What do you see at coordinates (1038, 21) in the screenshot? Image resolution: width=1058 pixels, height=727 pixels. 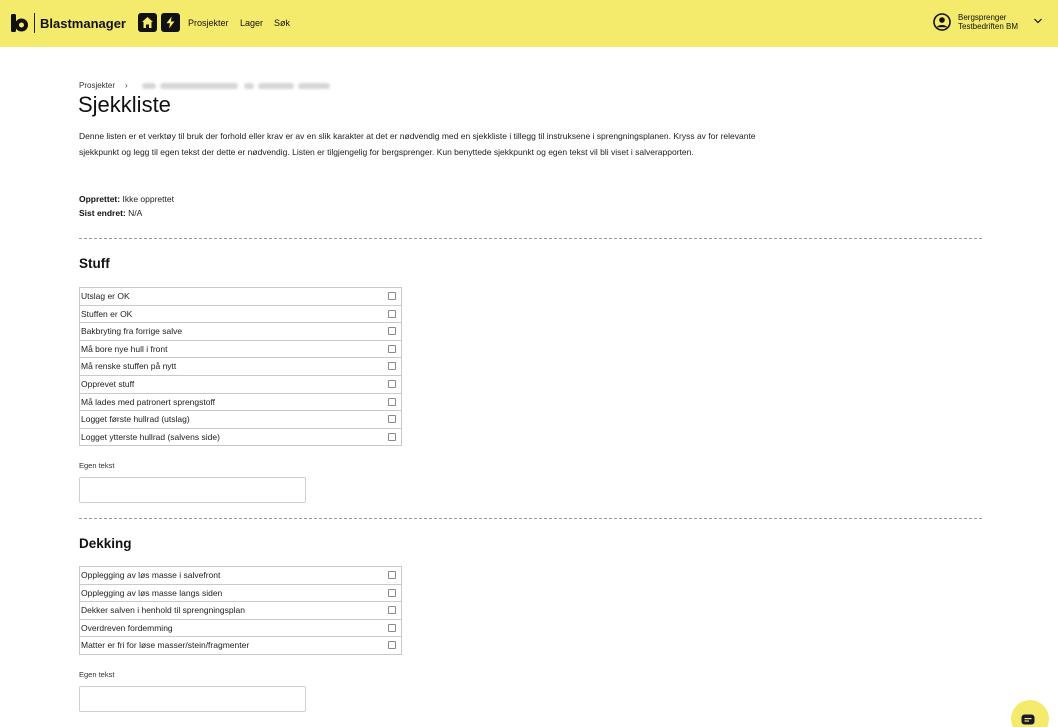 I see `chevron-down-icon` at bounding box center [1038, 21].